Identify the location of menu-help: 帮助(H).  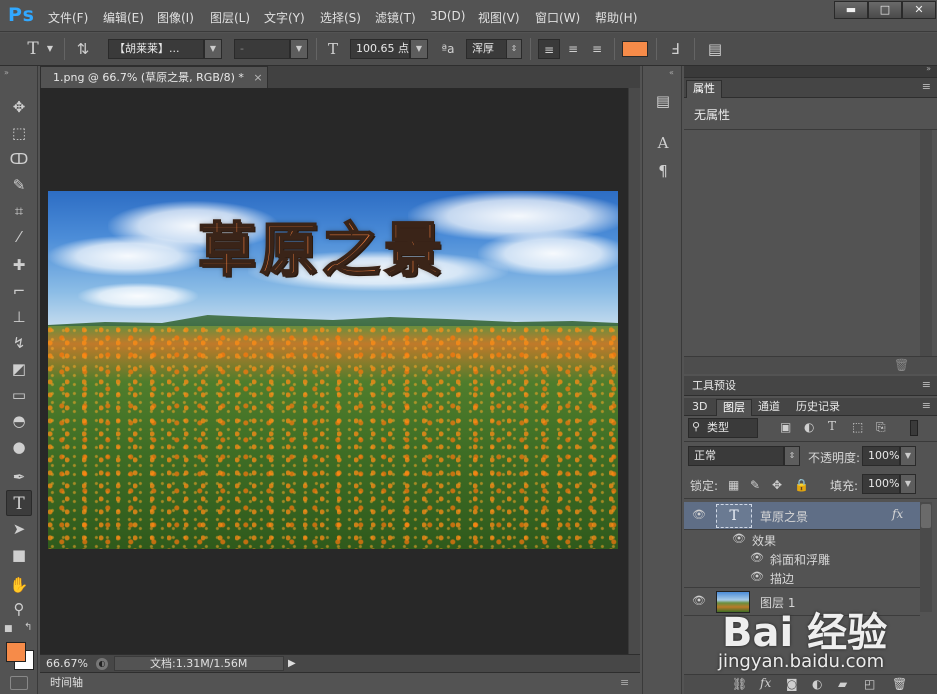
(616, 17).